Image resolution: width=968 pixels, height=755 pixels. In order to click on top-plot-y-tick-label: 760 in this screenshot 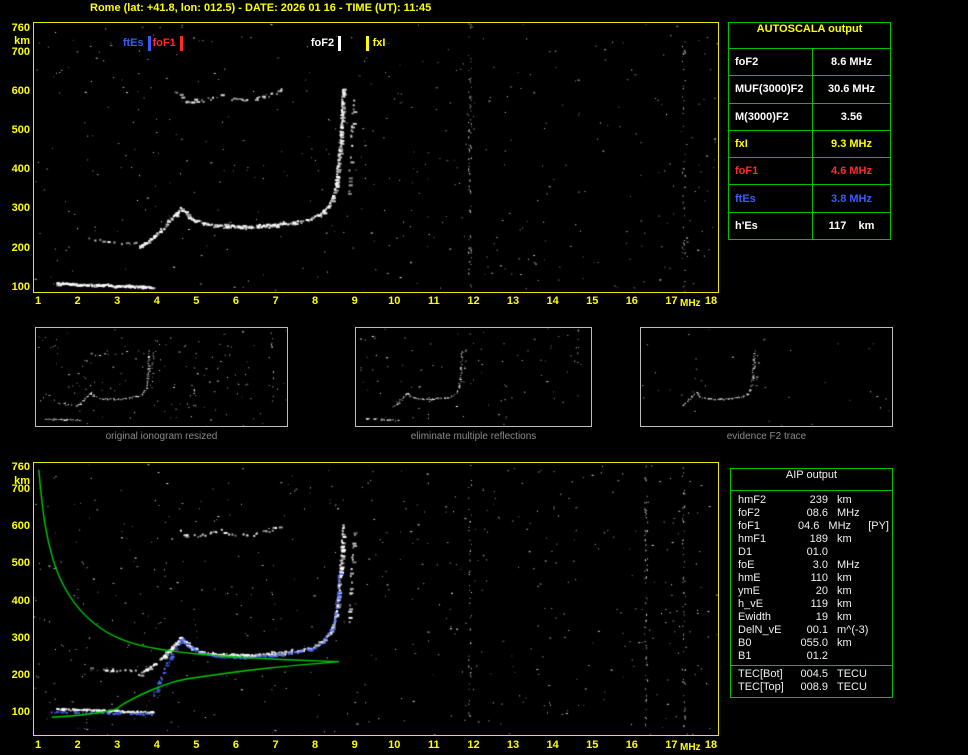, I will do `click(20, 28)`.